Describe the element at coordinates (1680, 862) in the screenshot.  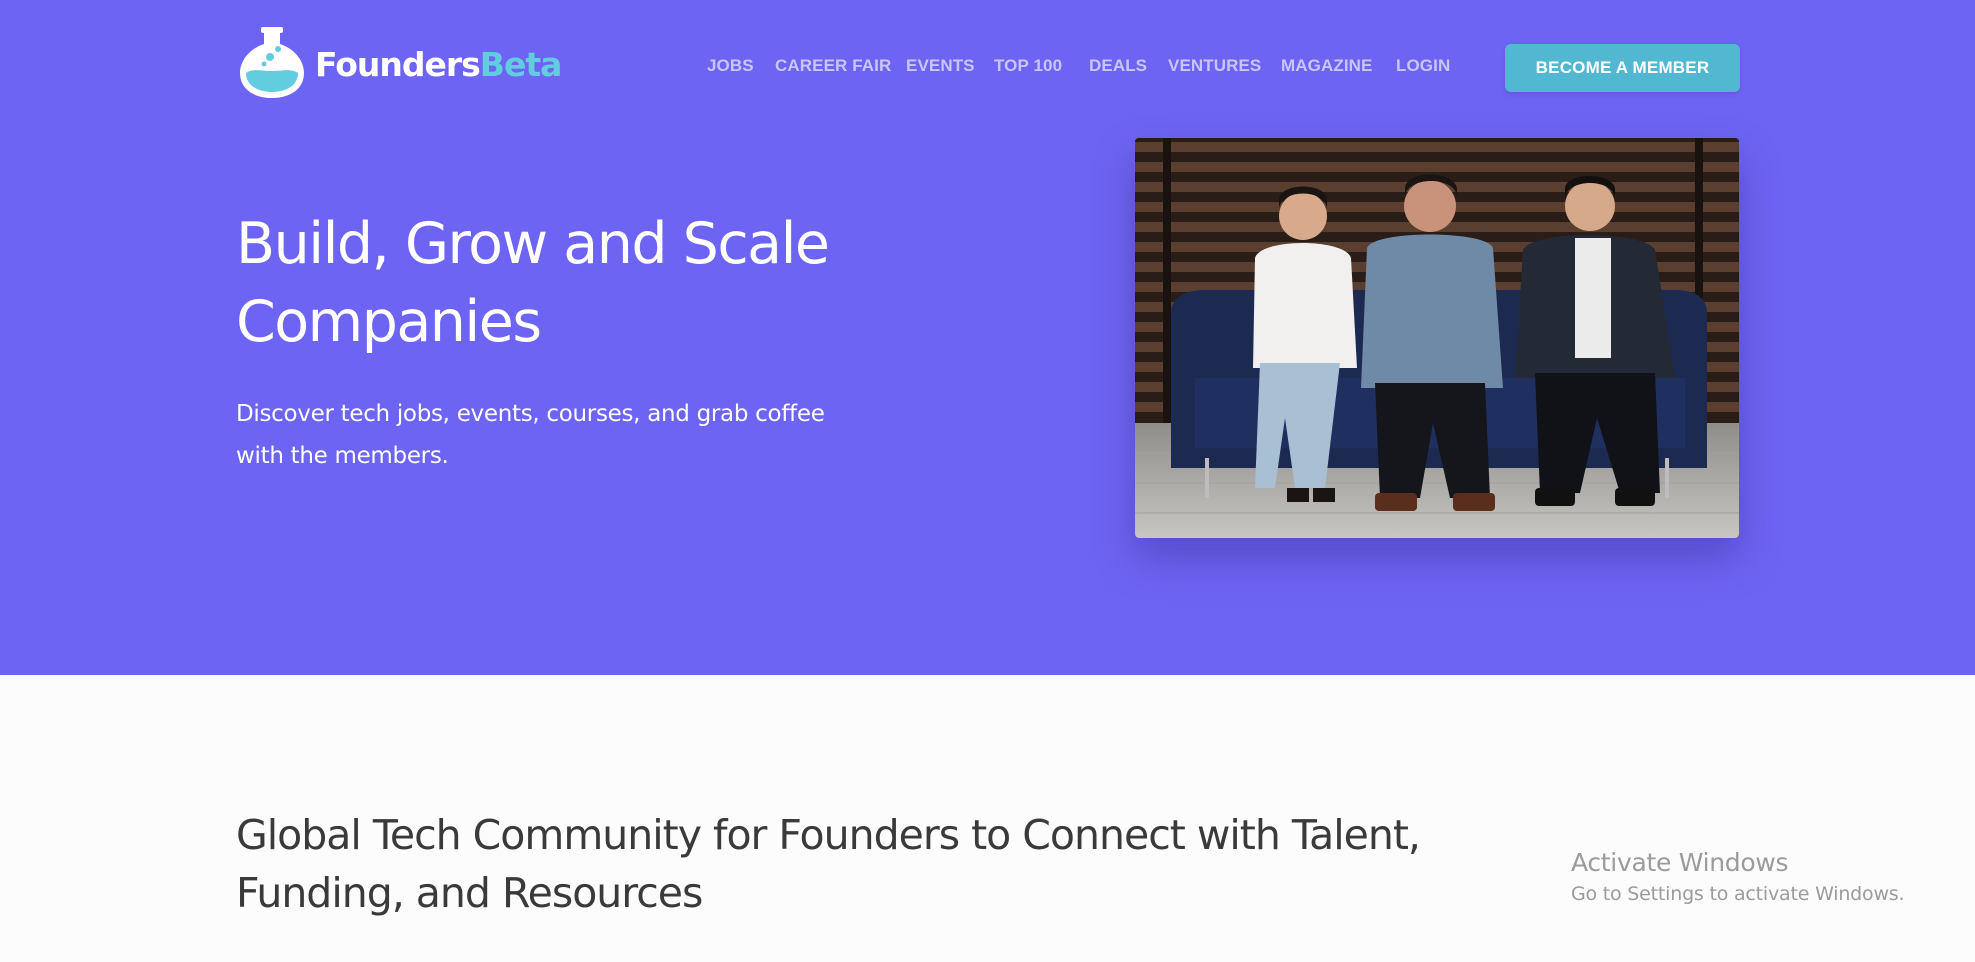
I see `watermark-title: Activate Windows` at that location.